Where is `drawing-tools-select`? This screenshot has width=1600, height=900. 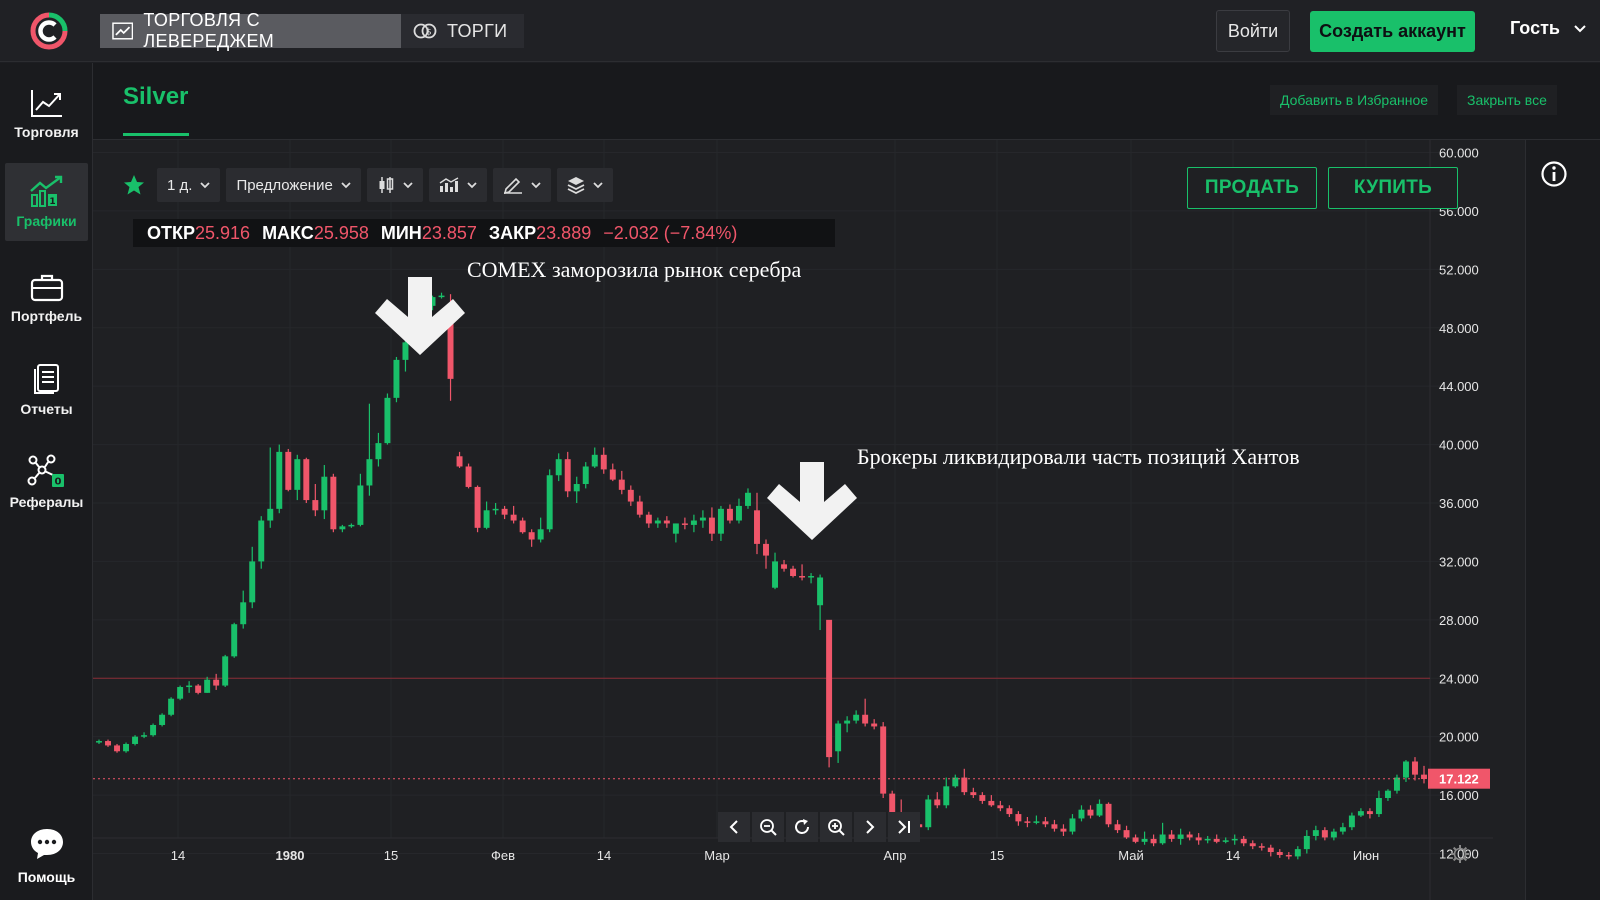
drawing-tools-select is located at coordinates (521, 185).